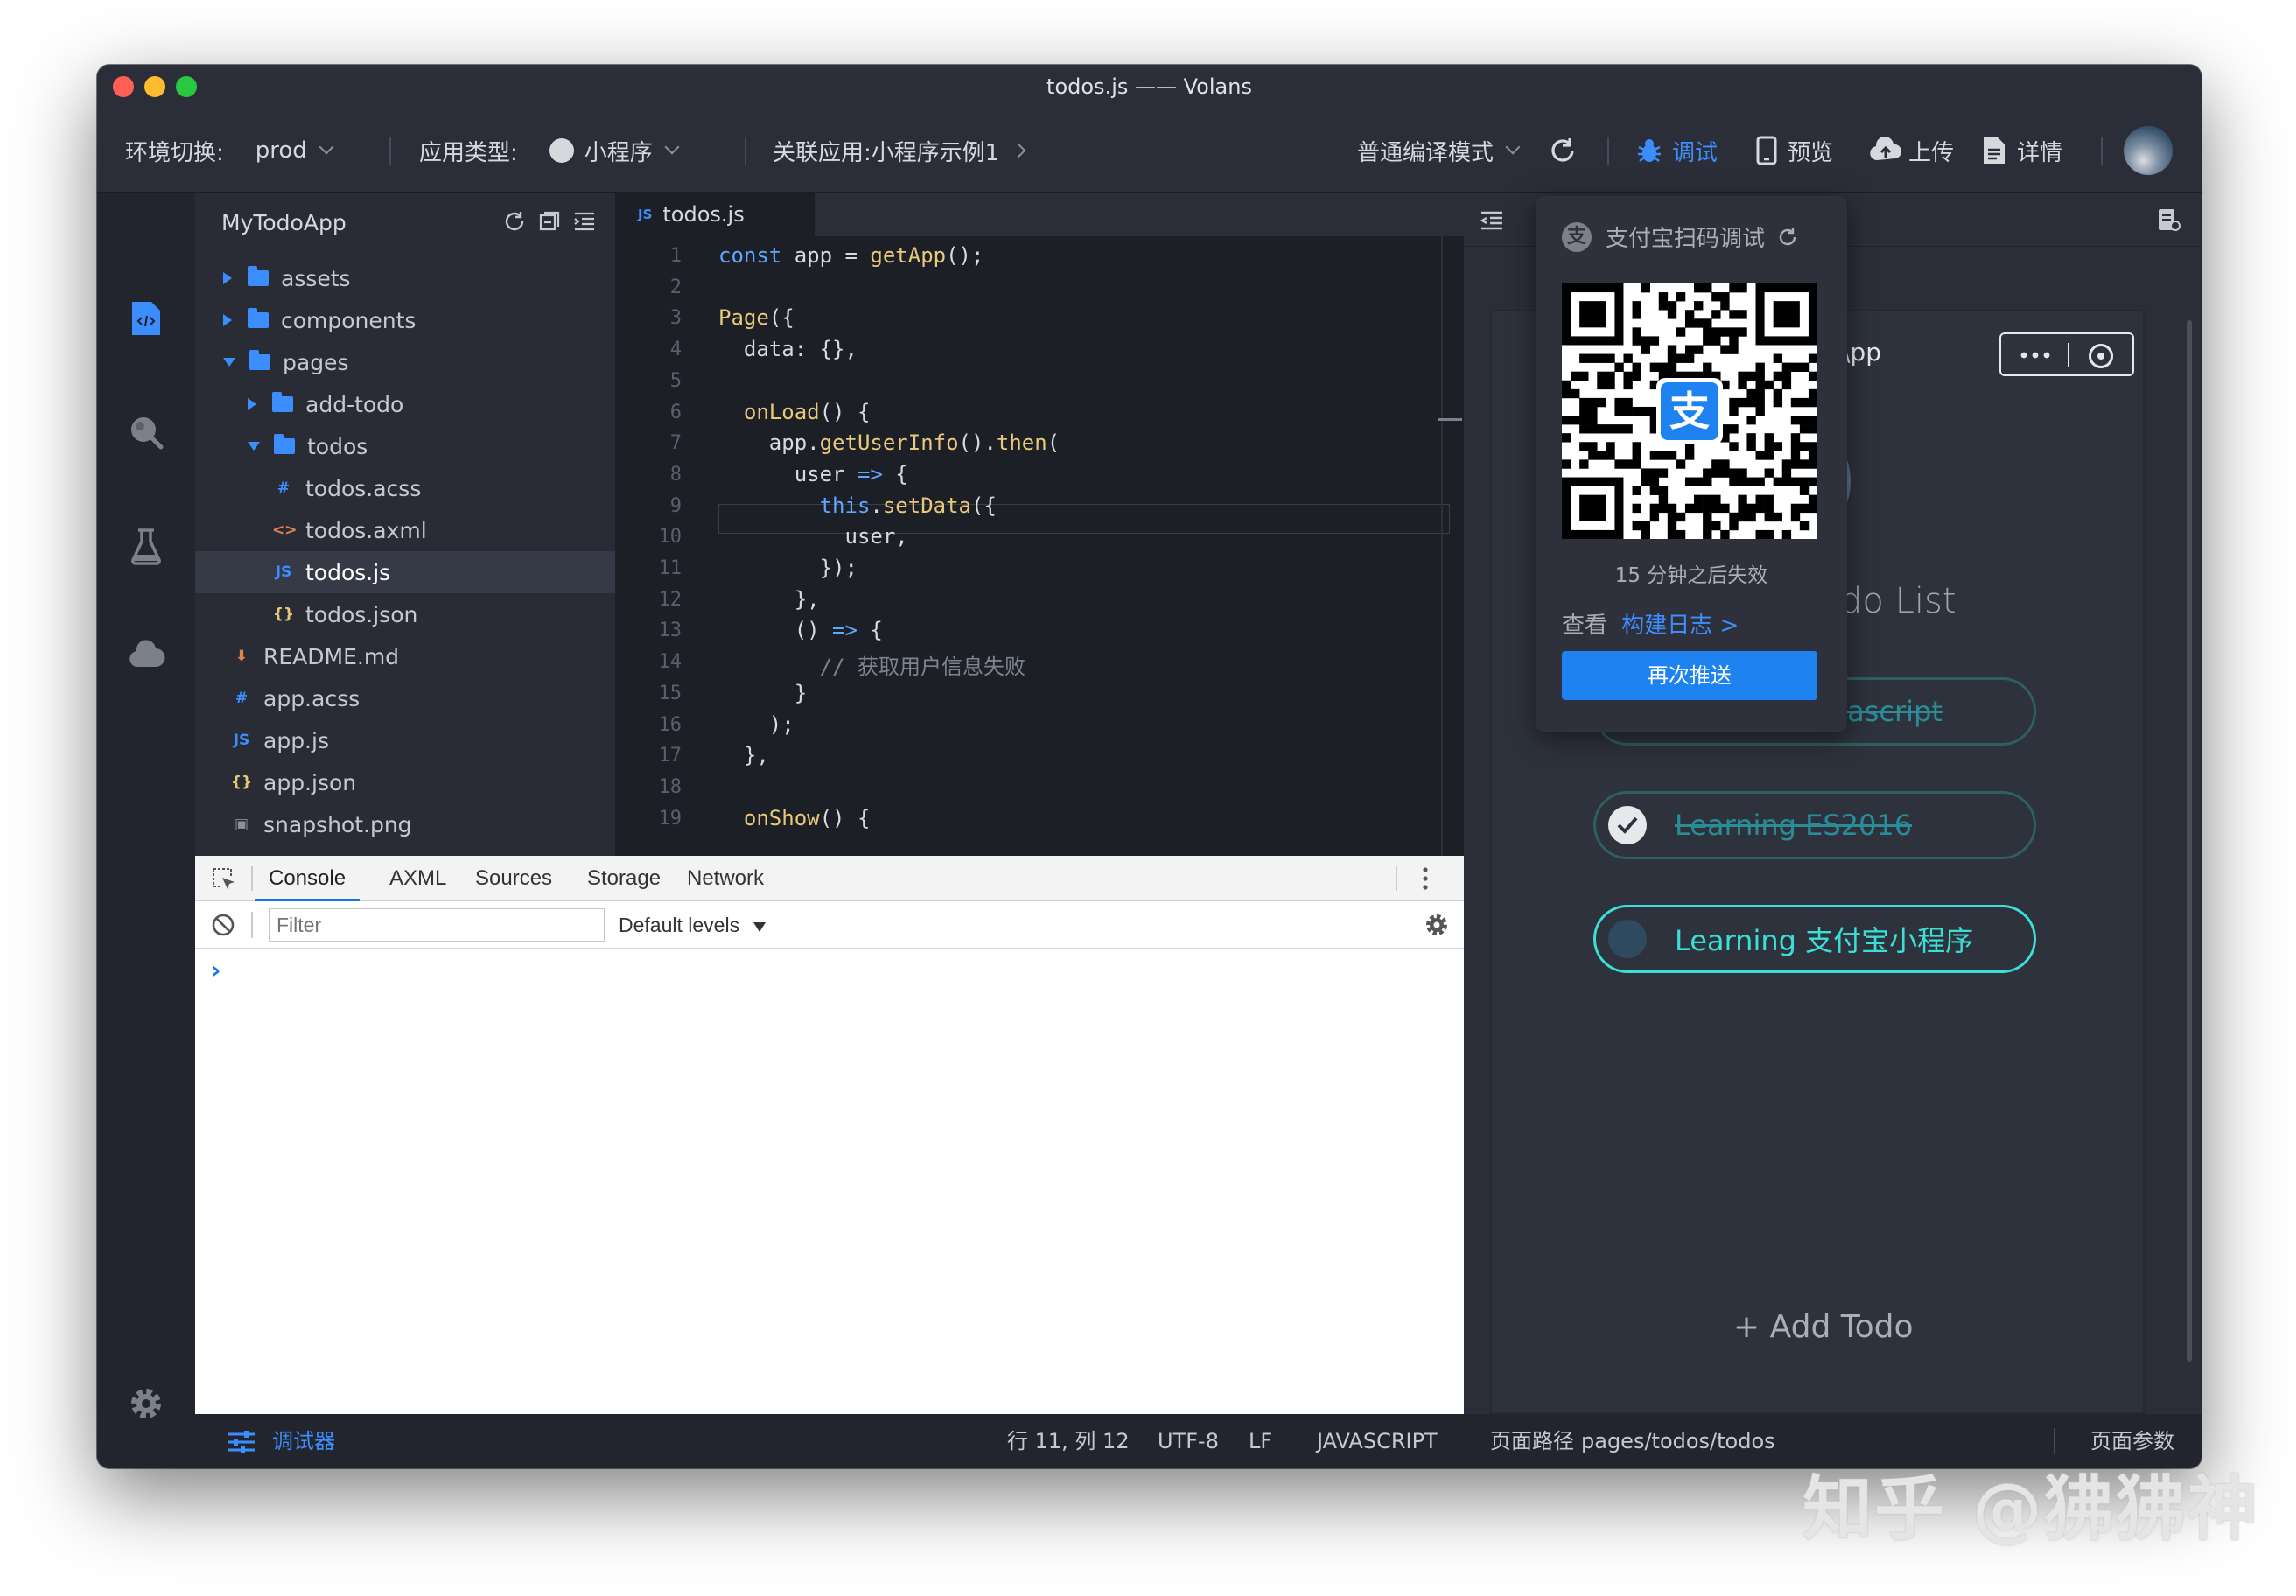  Describe the element at coordinates (146, 546) in the screenshot. I see `flask-icon` at that location.